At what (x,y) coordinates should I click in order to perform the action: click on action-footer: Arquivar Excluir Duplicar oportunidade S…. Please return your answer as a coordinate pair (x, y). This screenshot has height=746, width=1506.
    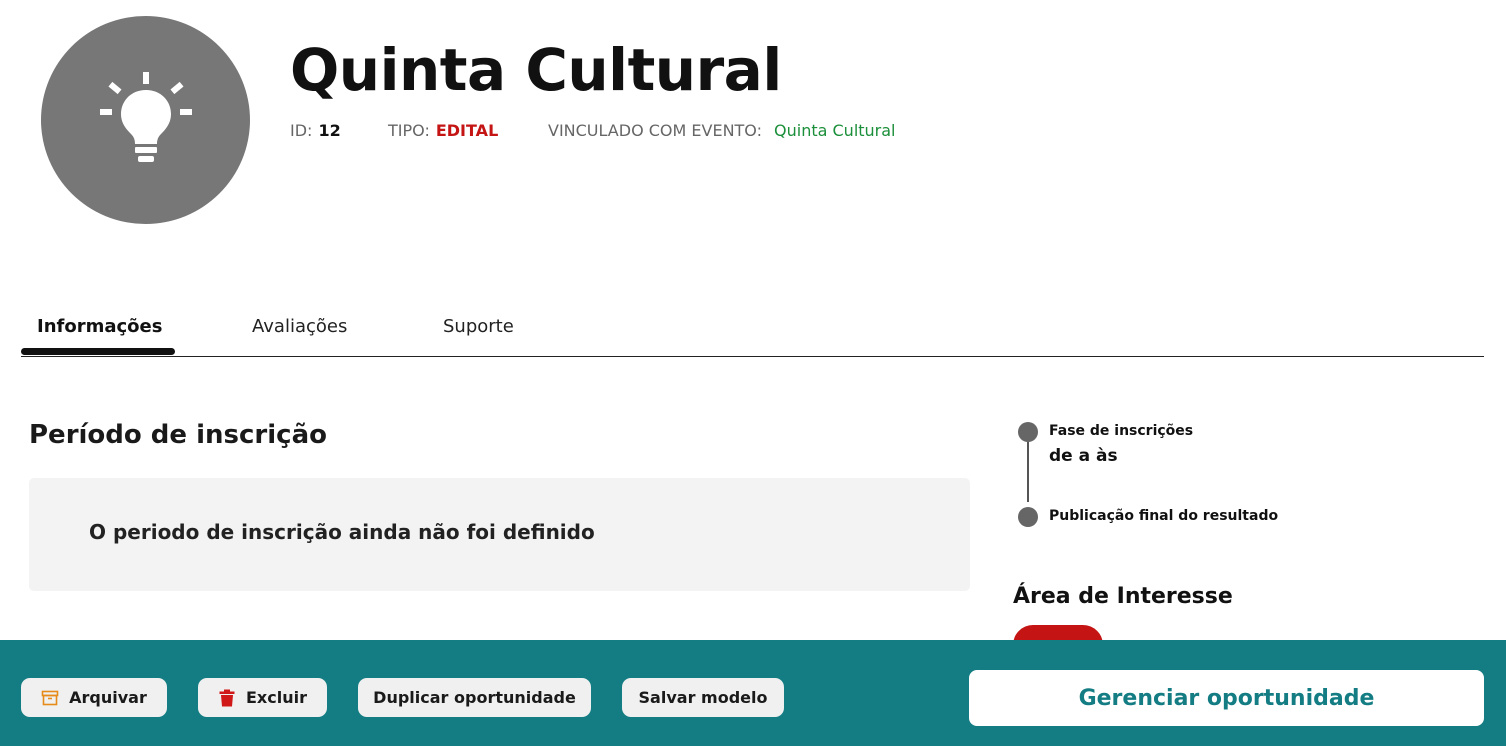
    Looking at the image, I should click on (753, 693).